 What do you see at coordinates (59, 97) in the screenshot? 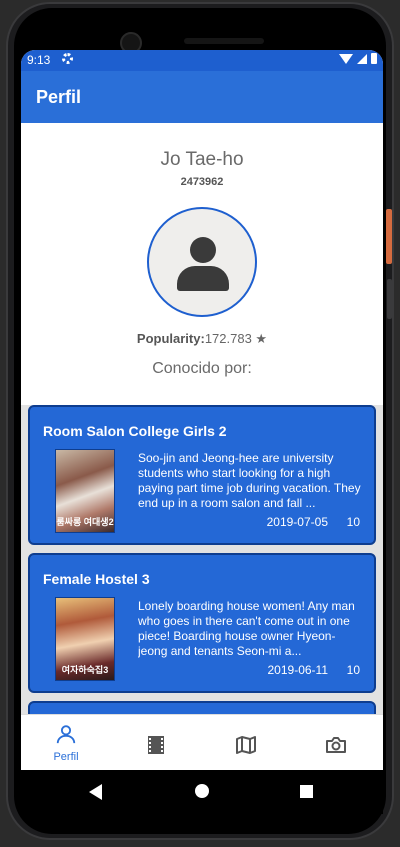
I see `page-title: Perfil` at bounding box center [59, 97].